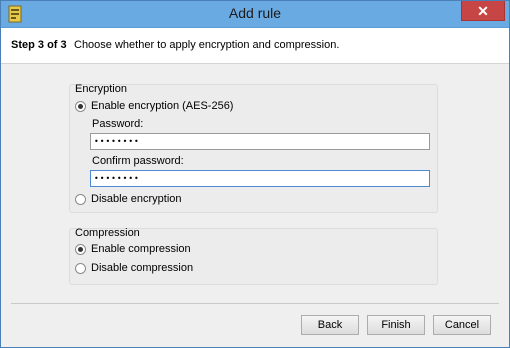 The width and height of the screenshot is (510, 348). I want to click on finish-button: Finish, so click(396, 325).